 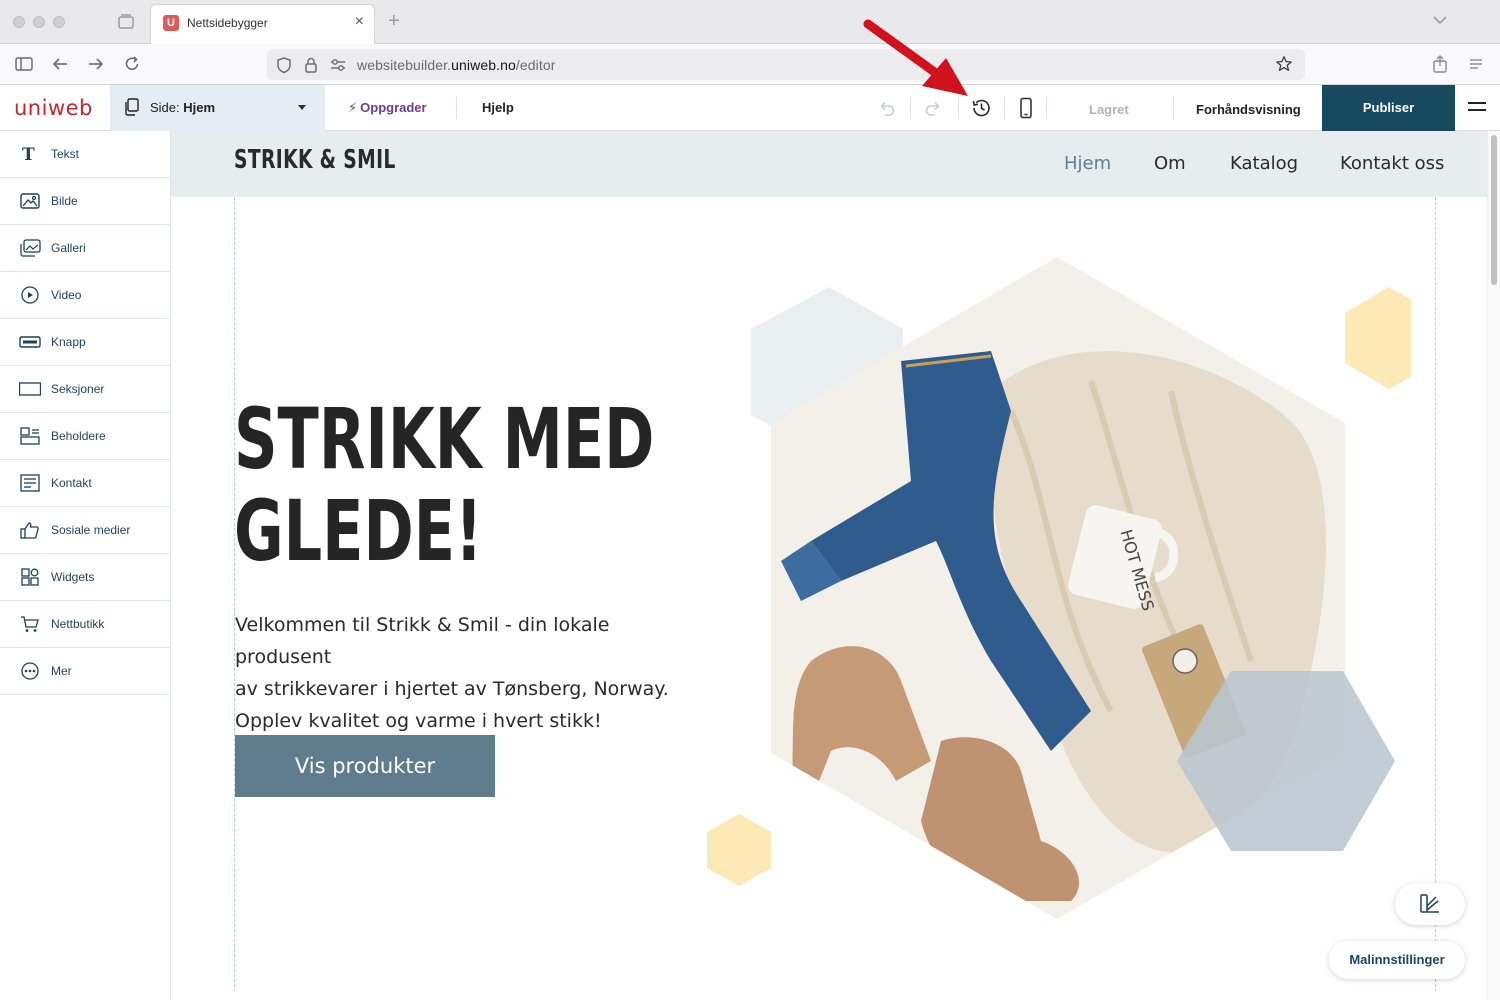 I want to click on close-tab-icon: ×, so click(x=359, y=22).